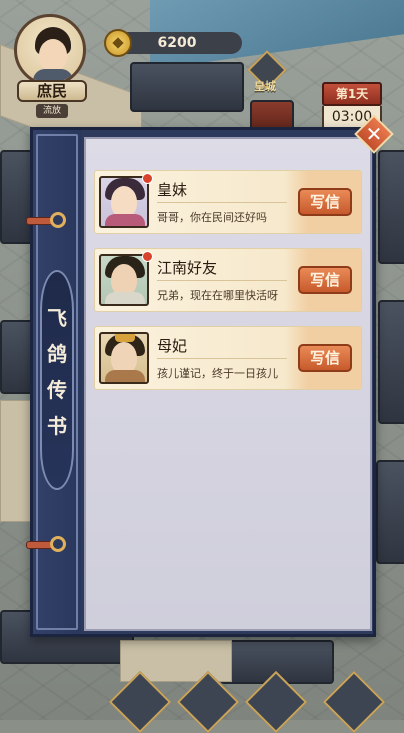 The height and width of the screenshot is (733, 404). What do you see at coordinates (118, 43) in the screenshot?
I see `coin-icon` at bounding box center [118, 43].